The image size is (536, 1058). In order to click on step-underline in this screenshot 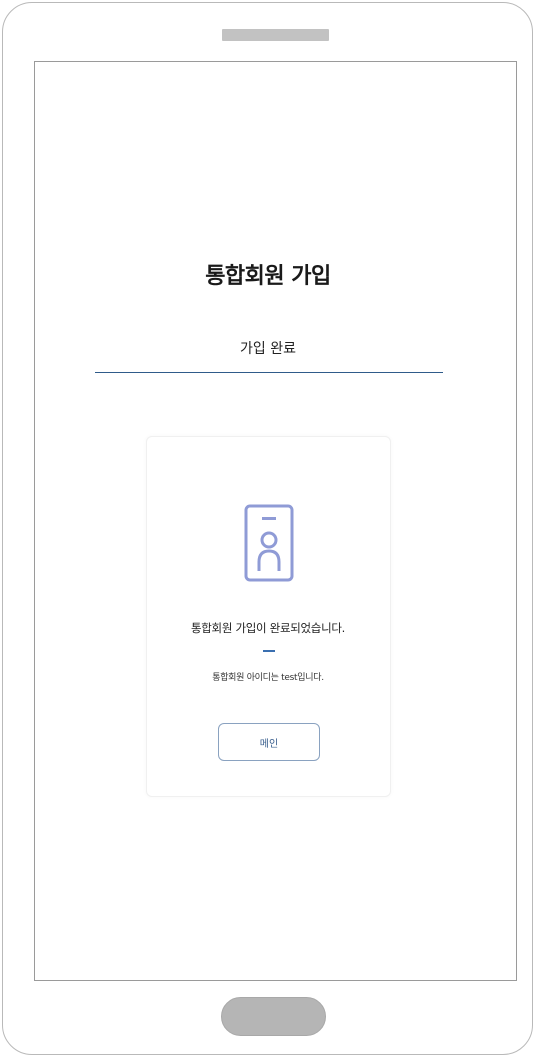, I will do `click(269, 372)`.